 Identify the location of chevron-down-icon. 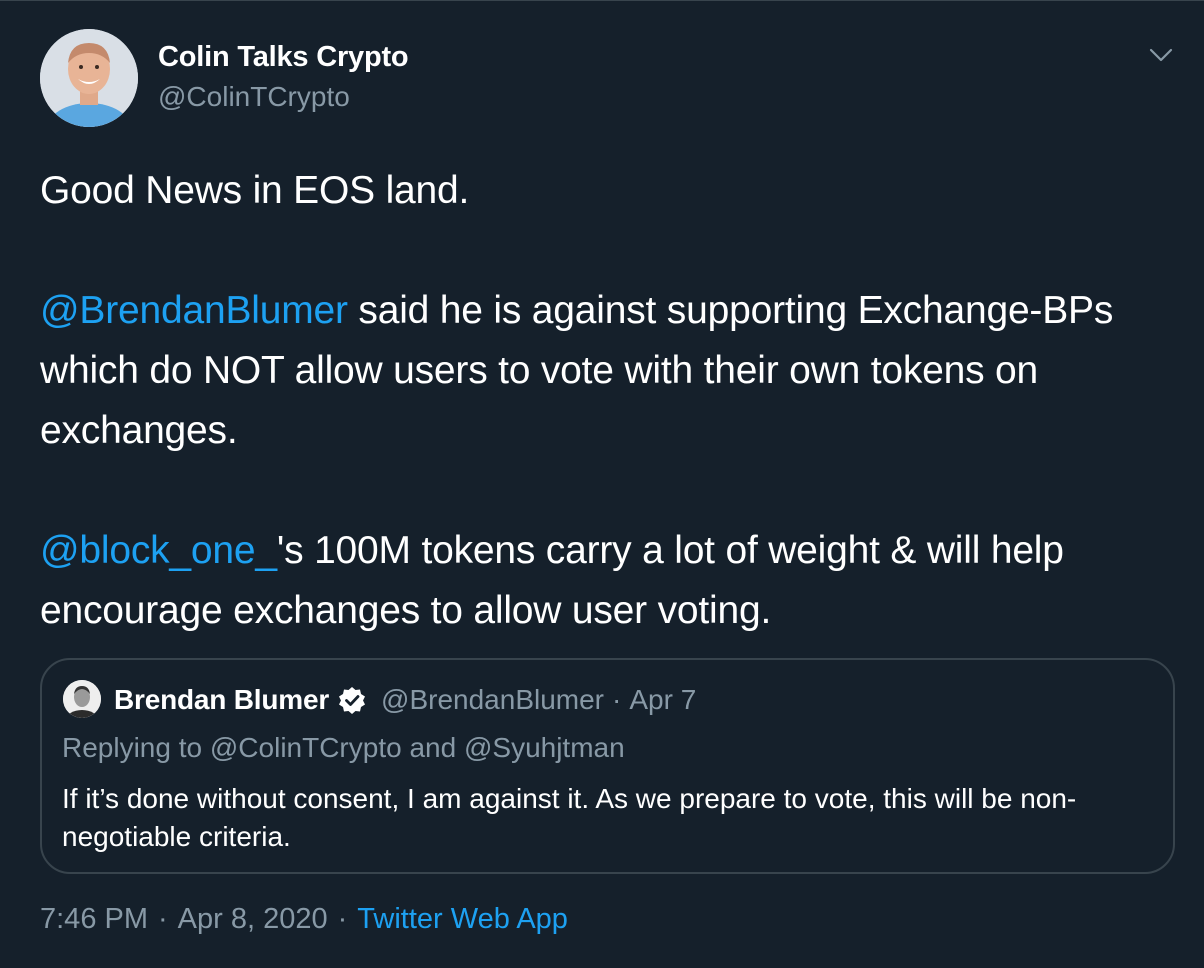
(1161, 55).